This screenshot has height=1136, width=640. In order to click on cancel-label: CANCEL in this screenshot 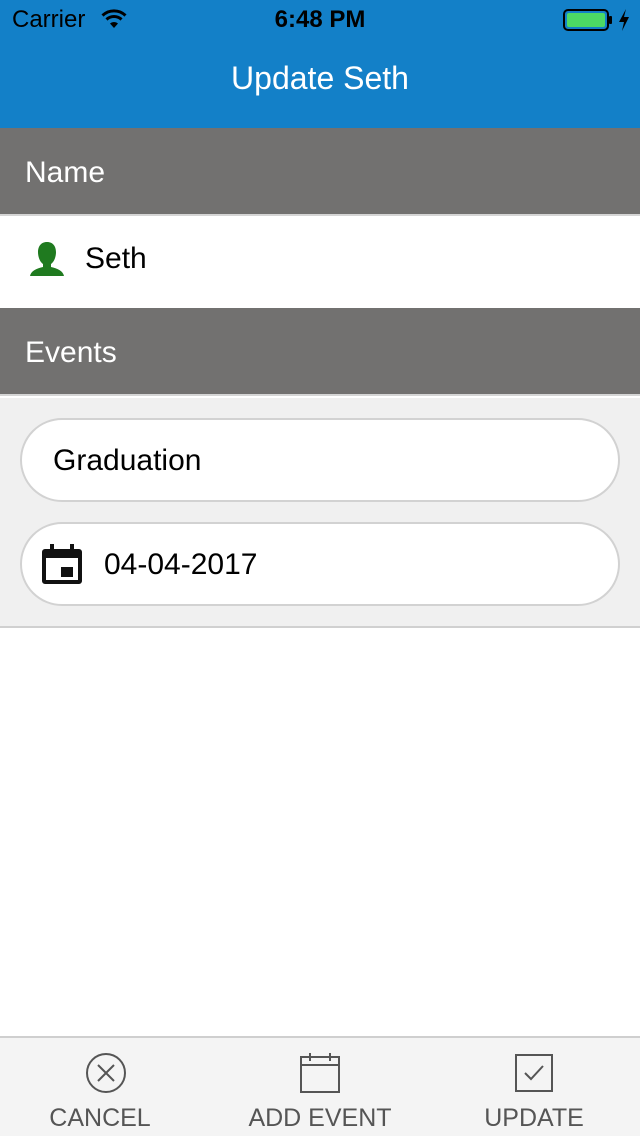, I will do `click(100, 1118)`.